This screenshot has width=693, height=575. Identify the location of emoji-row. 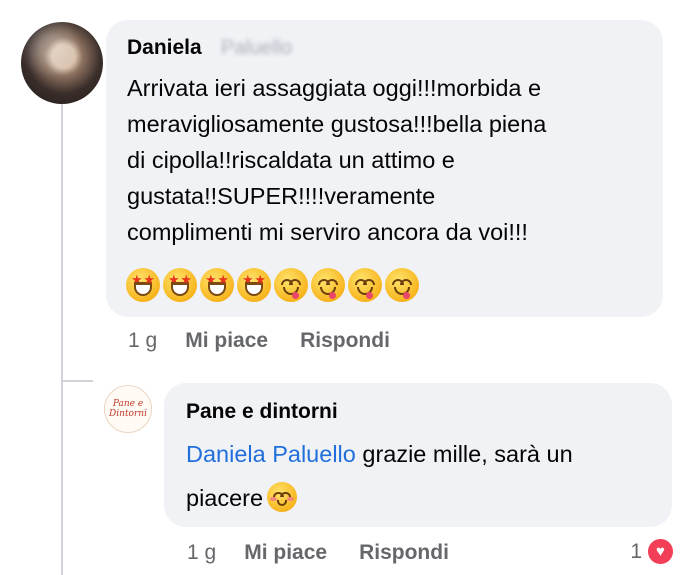
(272, 285).